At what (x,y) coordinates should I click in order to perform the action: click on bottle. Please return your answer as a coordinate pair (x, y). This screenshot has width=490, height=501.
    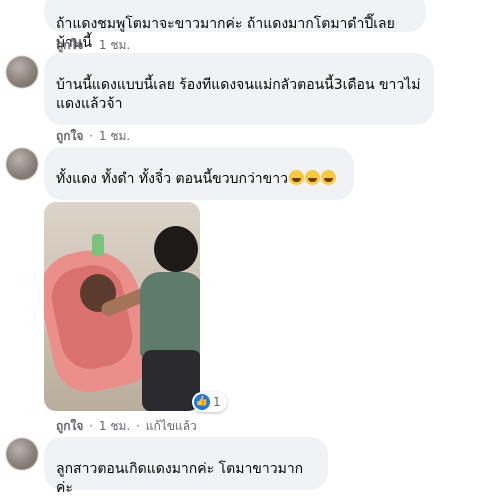
    Looking at the image, I should click on (98, 245).